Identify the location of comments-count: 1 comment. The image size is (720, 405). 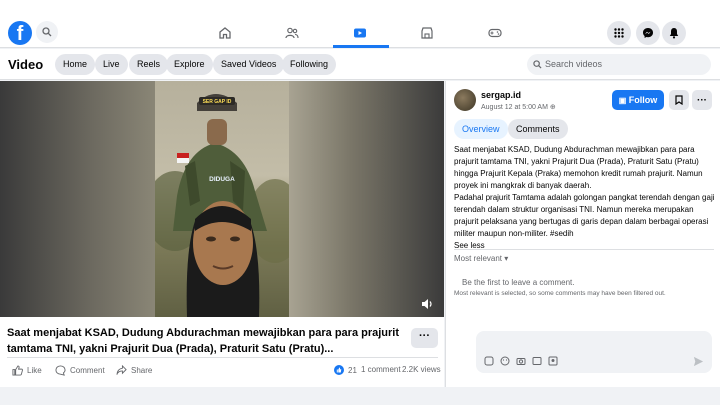
(381, 369).